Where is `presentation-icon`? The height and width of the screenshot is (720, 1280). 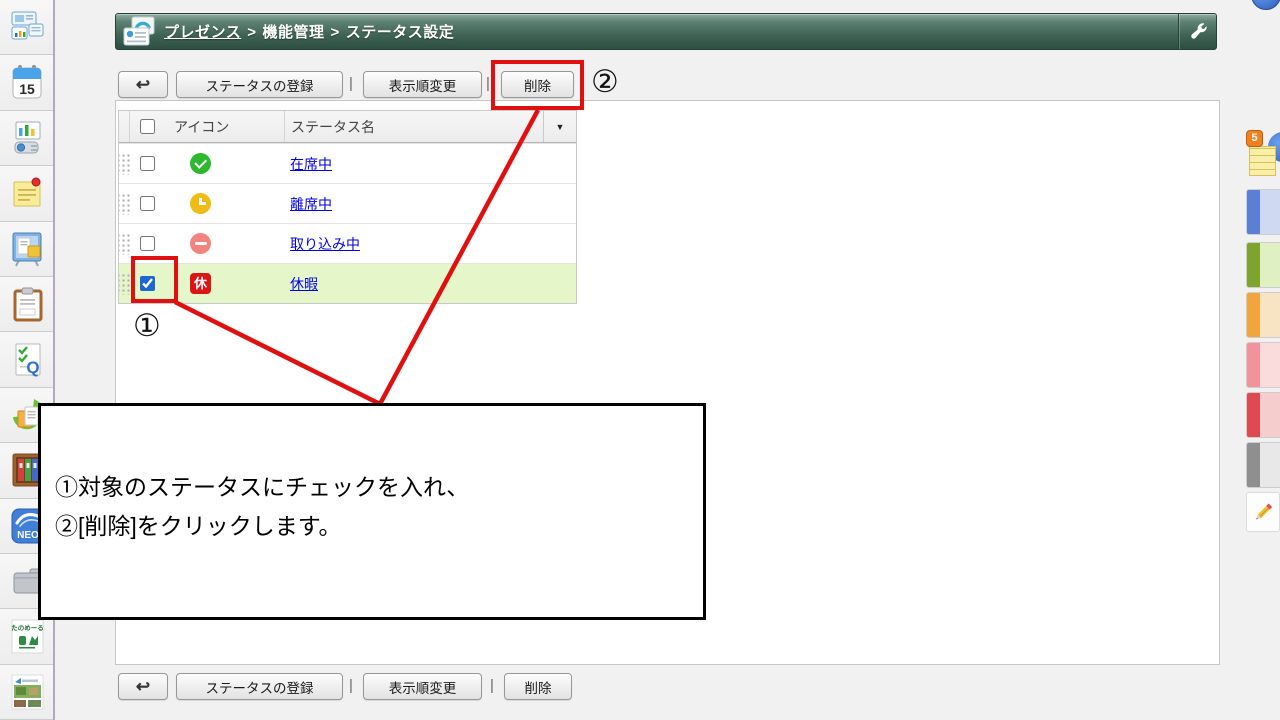
presentation-icon is located at coordinates (27, 137).